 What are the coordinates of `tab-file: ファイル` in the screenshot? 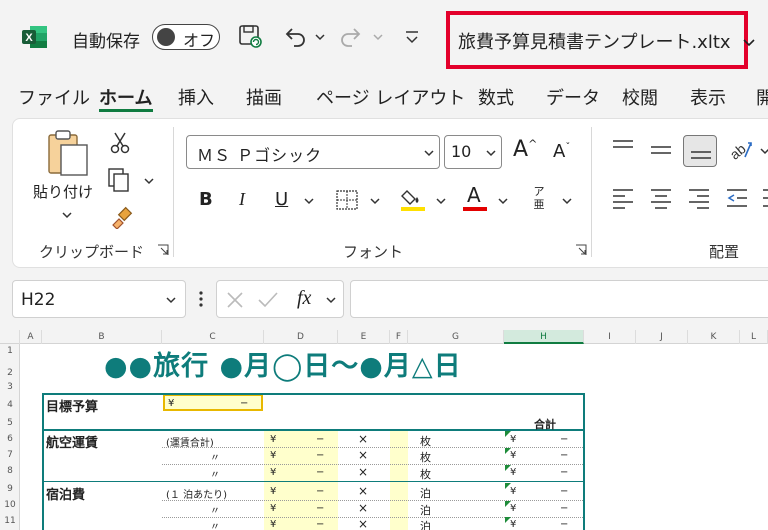 It's located at (54, 97).